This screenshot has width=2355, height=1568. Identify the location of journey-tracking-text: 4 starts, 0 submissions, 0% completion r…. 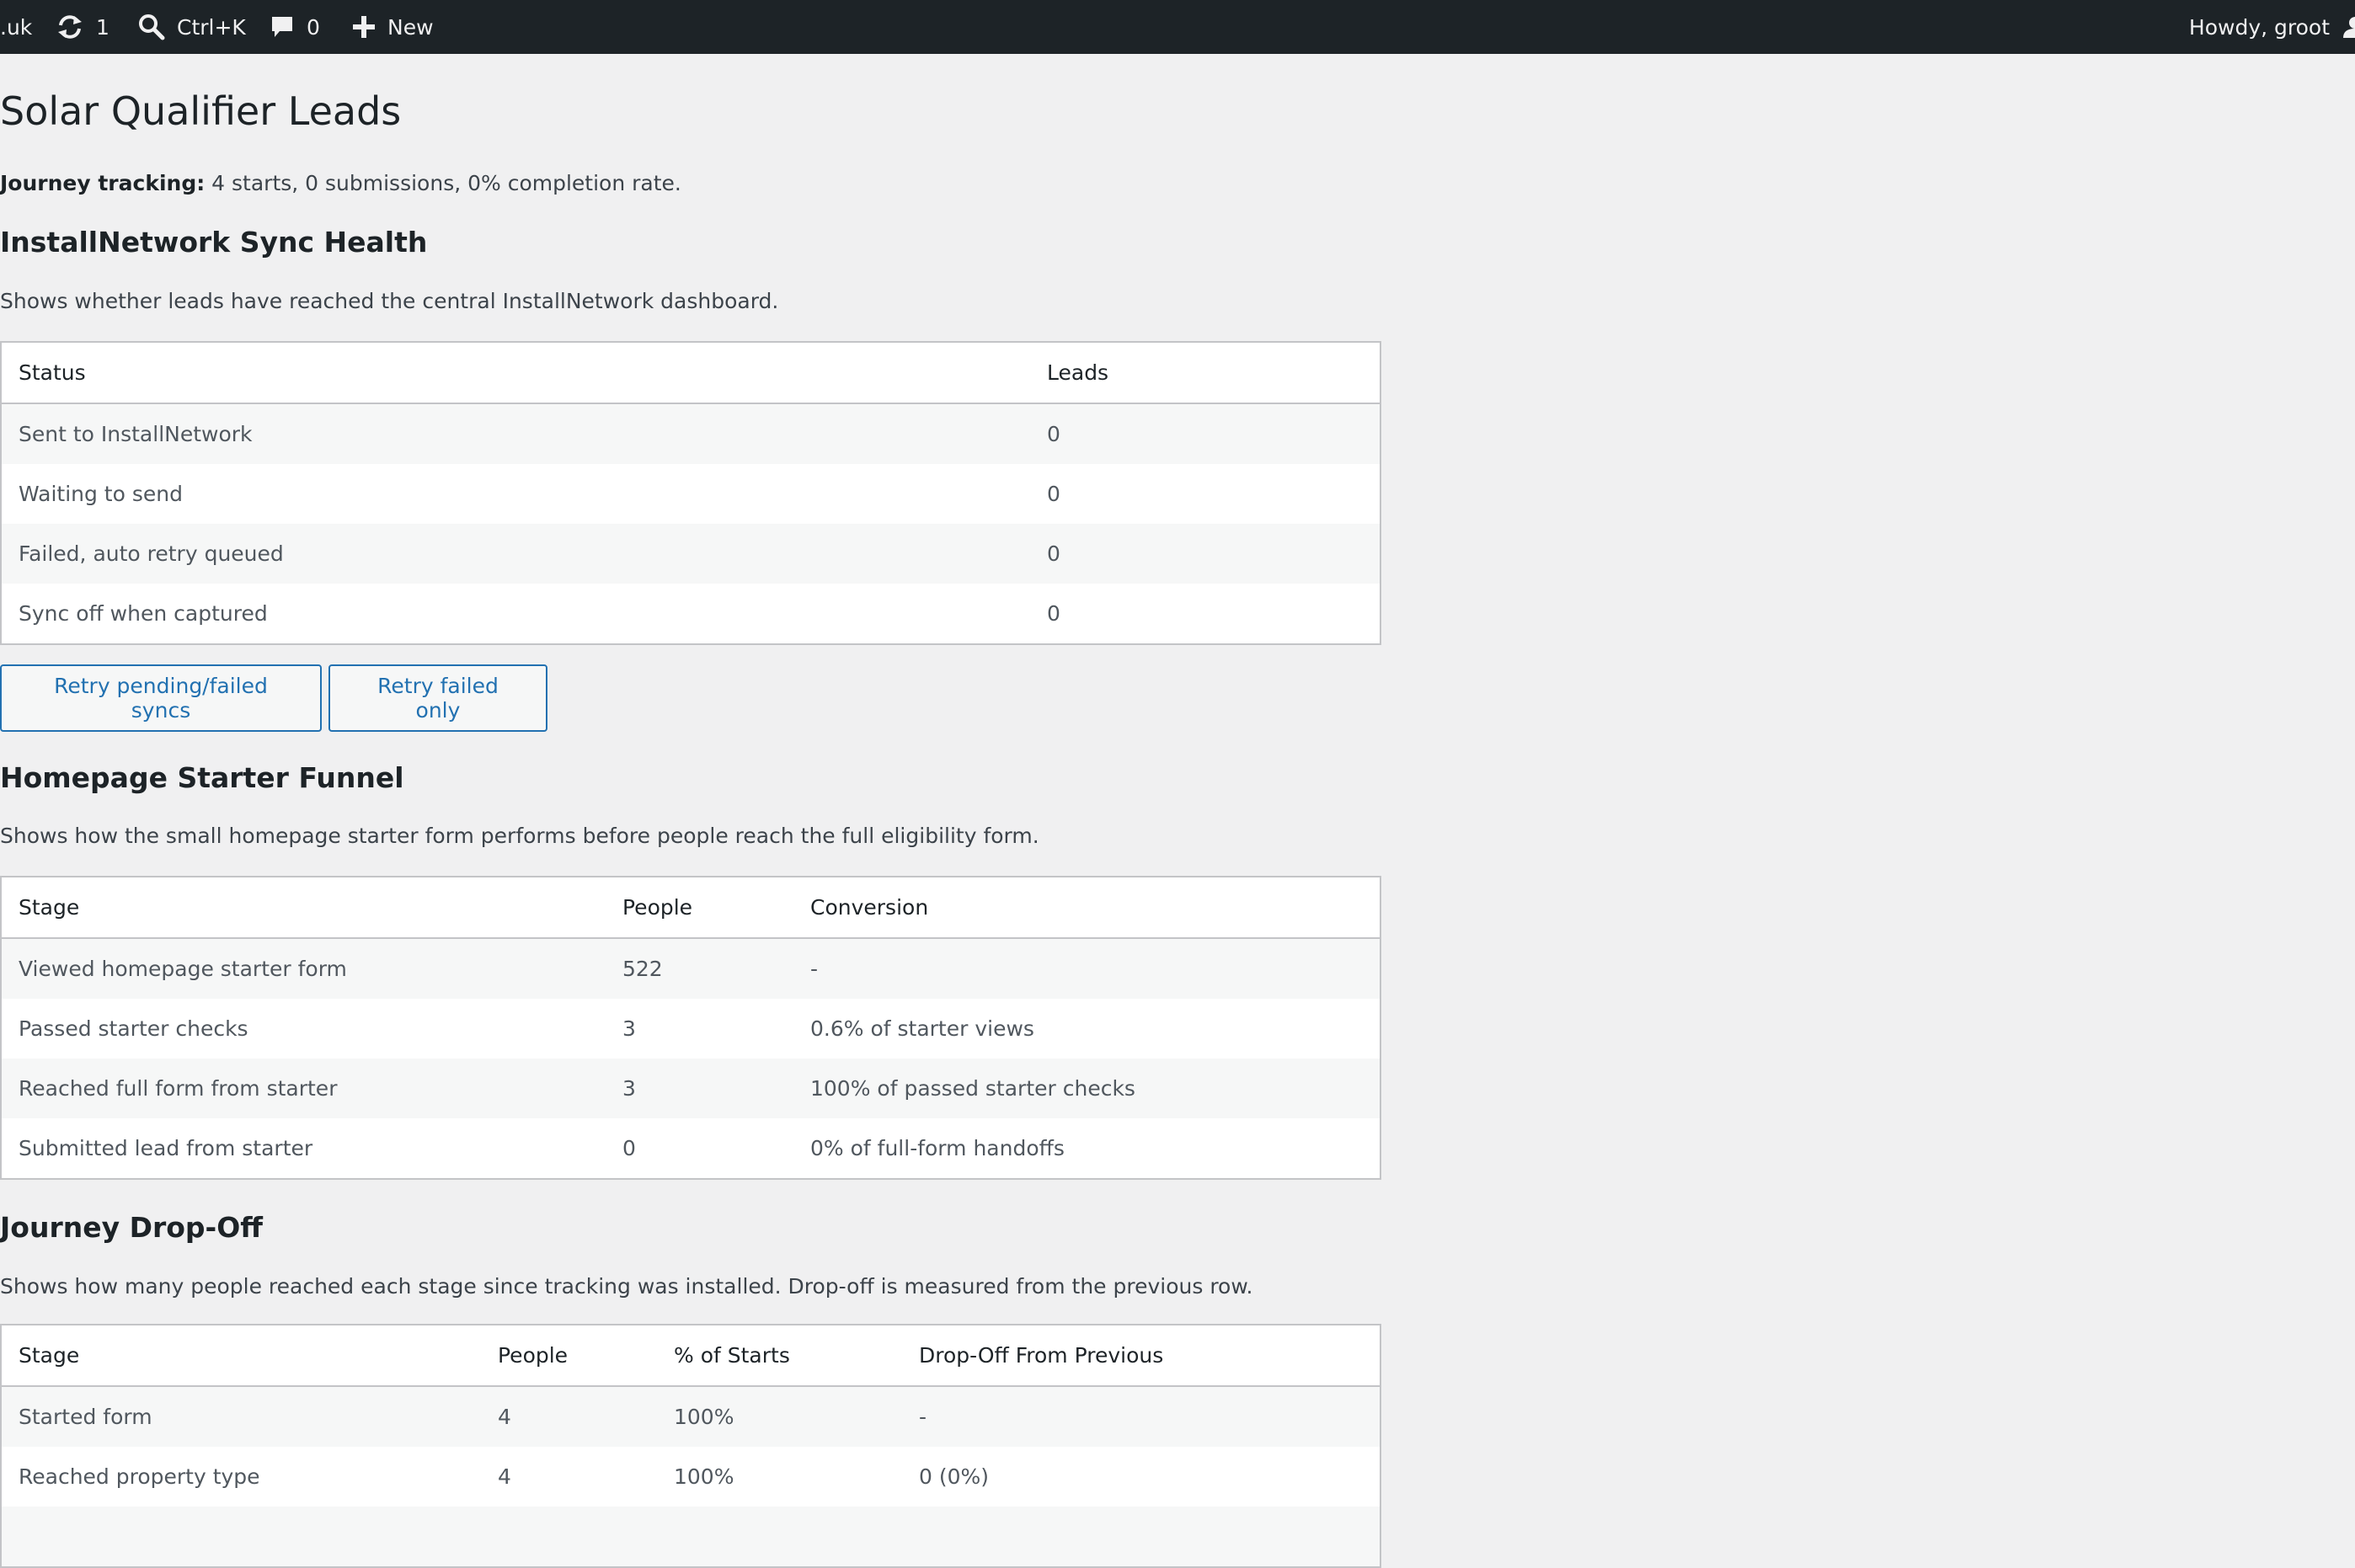
(446, 183).